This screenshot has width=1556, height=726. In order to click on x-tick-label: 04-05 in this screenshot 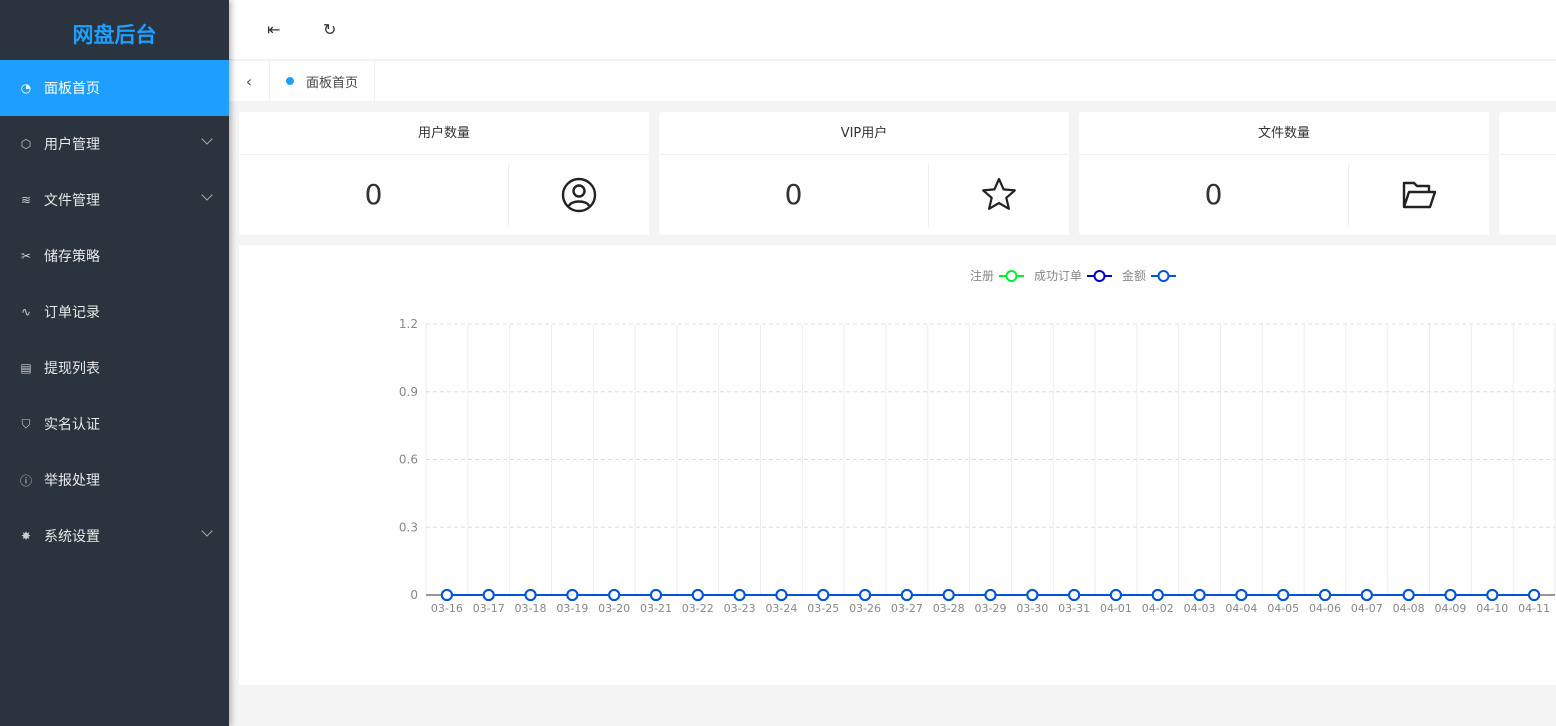, I will do `click(1283, 608)`.